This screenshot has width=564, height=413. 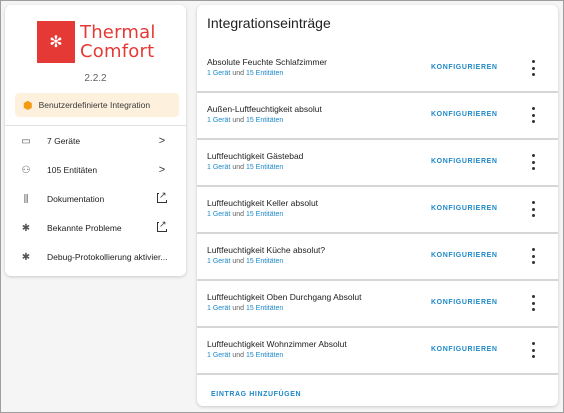 I want to click on entities-link: ⚇ 105 Entitäten >, so click(x=95, y=170).